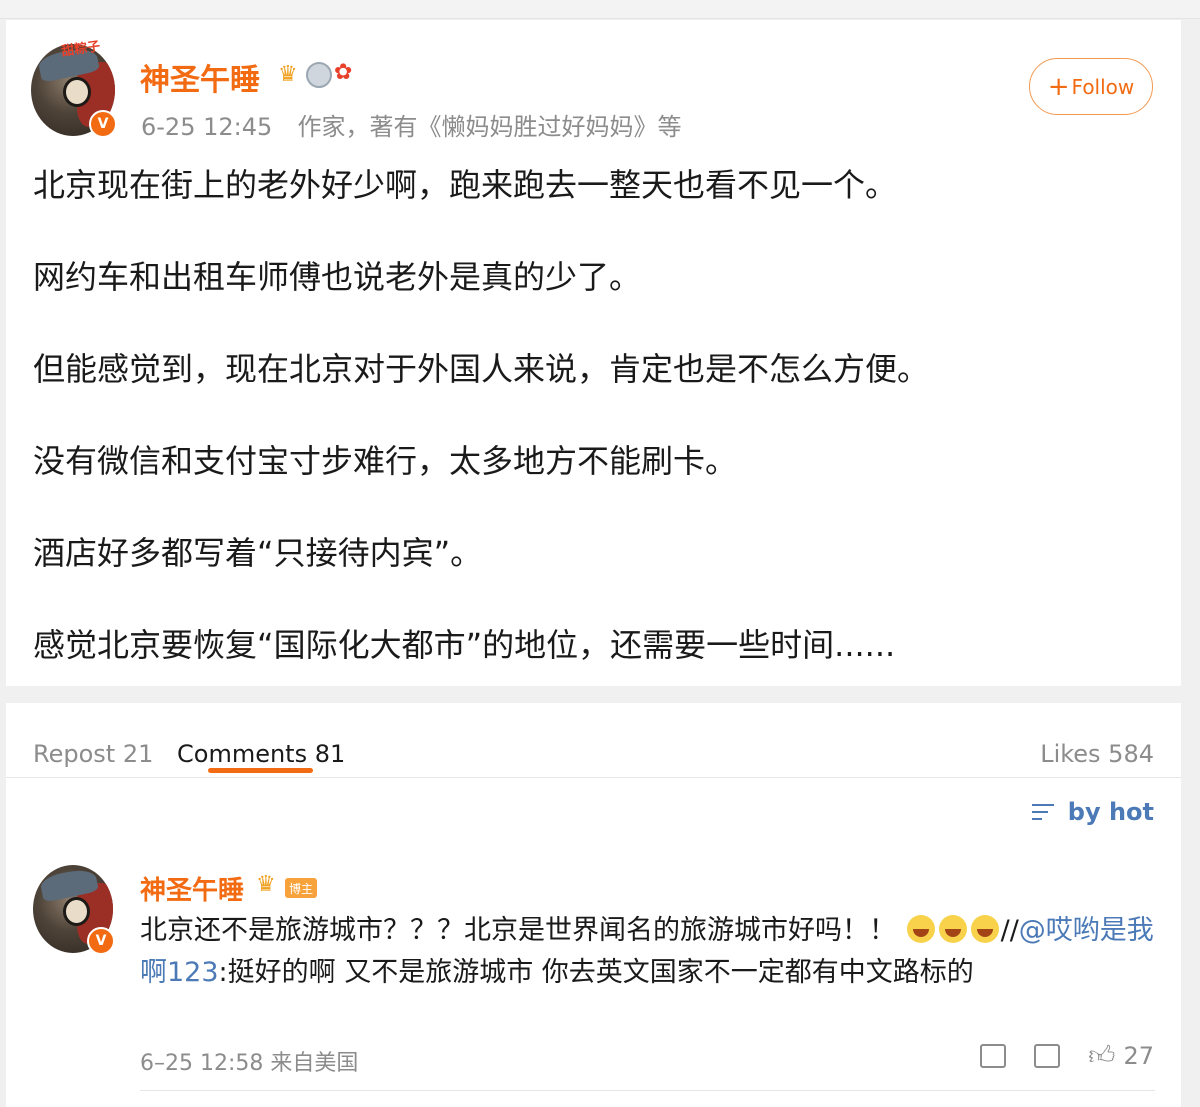 Image resolution: width=1200 pixels, height=1107 pixels. What do you see at coordinates (1102, 1056) in the screenshot?
I see `thumbs-up-icon: 👍︎` at bounding box center [1102, 1056].